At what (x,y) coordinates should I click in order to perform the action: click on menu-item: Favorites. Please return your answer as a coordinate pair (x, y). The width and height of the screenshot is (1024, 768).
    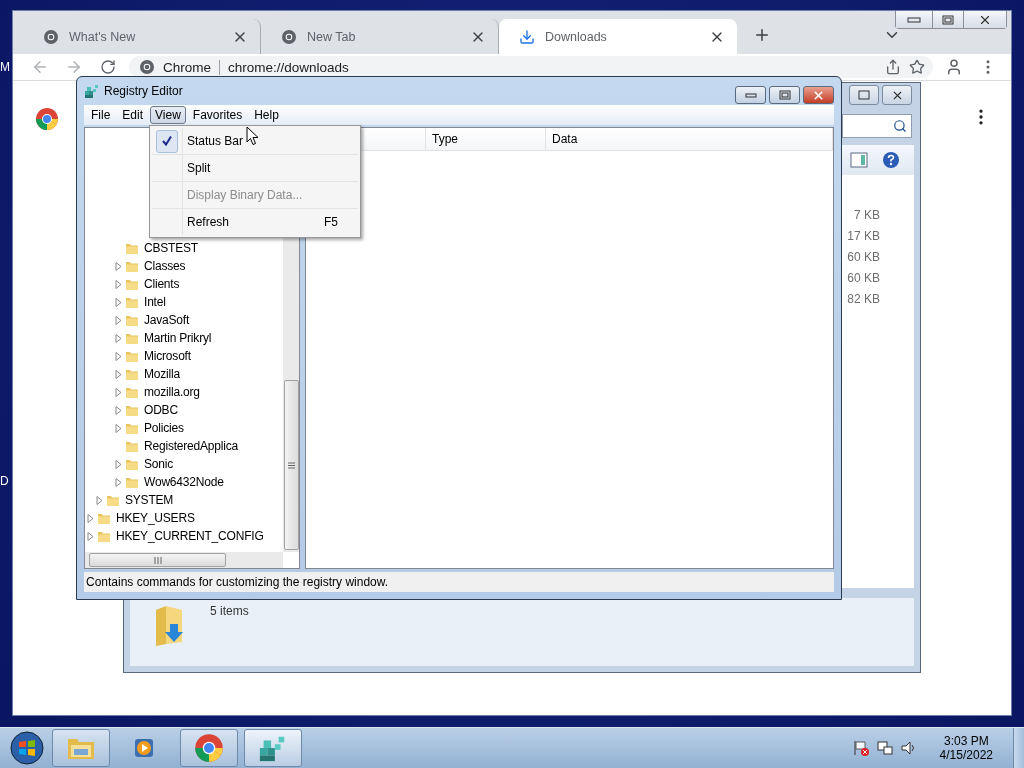
    Looking at the image, I should click on (217, 115).